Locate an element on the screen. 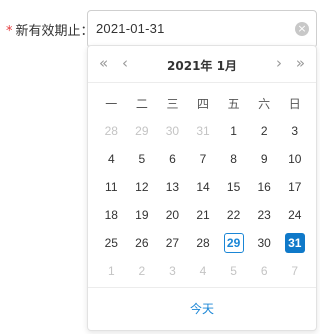  weekday-label: 六 is located at coordinates (264, 103).